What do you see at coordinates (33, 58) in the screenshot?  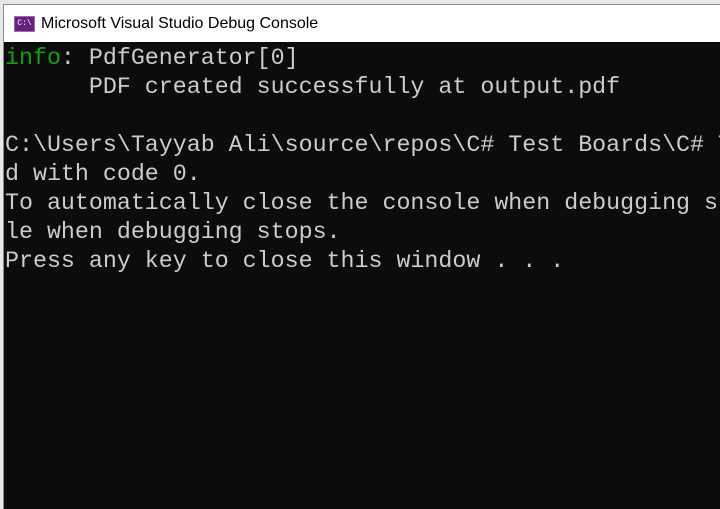 I see `info-prefix: info` at bounding box center [33, 58].